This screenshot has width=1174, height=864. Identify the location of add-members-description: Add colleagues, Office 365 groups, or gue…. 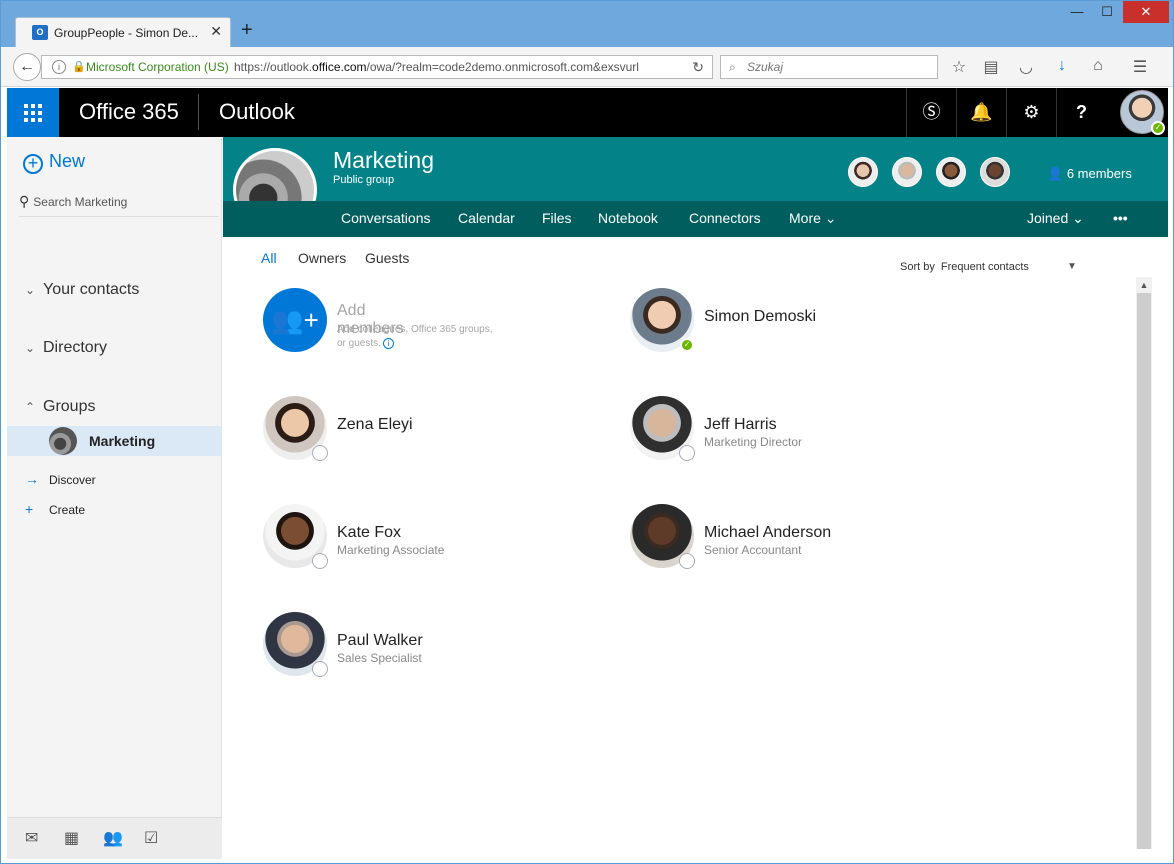
(417, 337).